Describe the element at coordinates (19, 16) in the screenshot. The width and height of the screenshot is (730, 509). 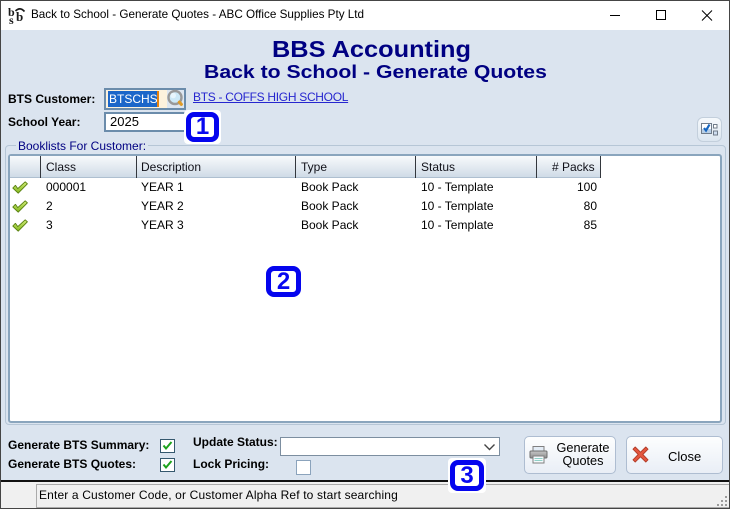
I see `svg-text: b` at that location.